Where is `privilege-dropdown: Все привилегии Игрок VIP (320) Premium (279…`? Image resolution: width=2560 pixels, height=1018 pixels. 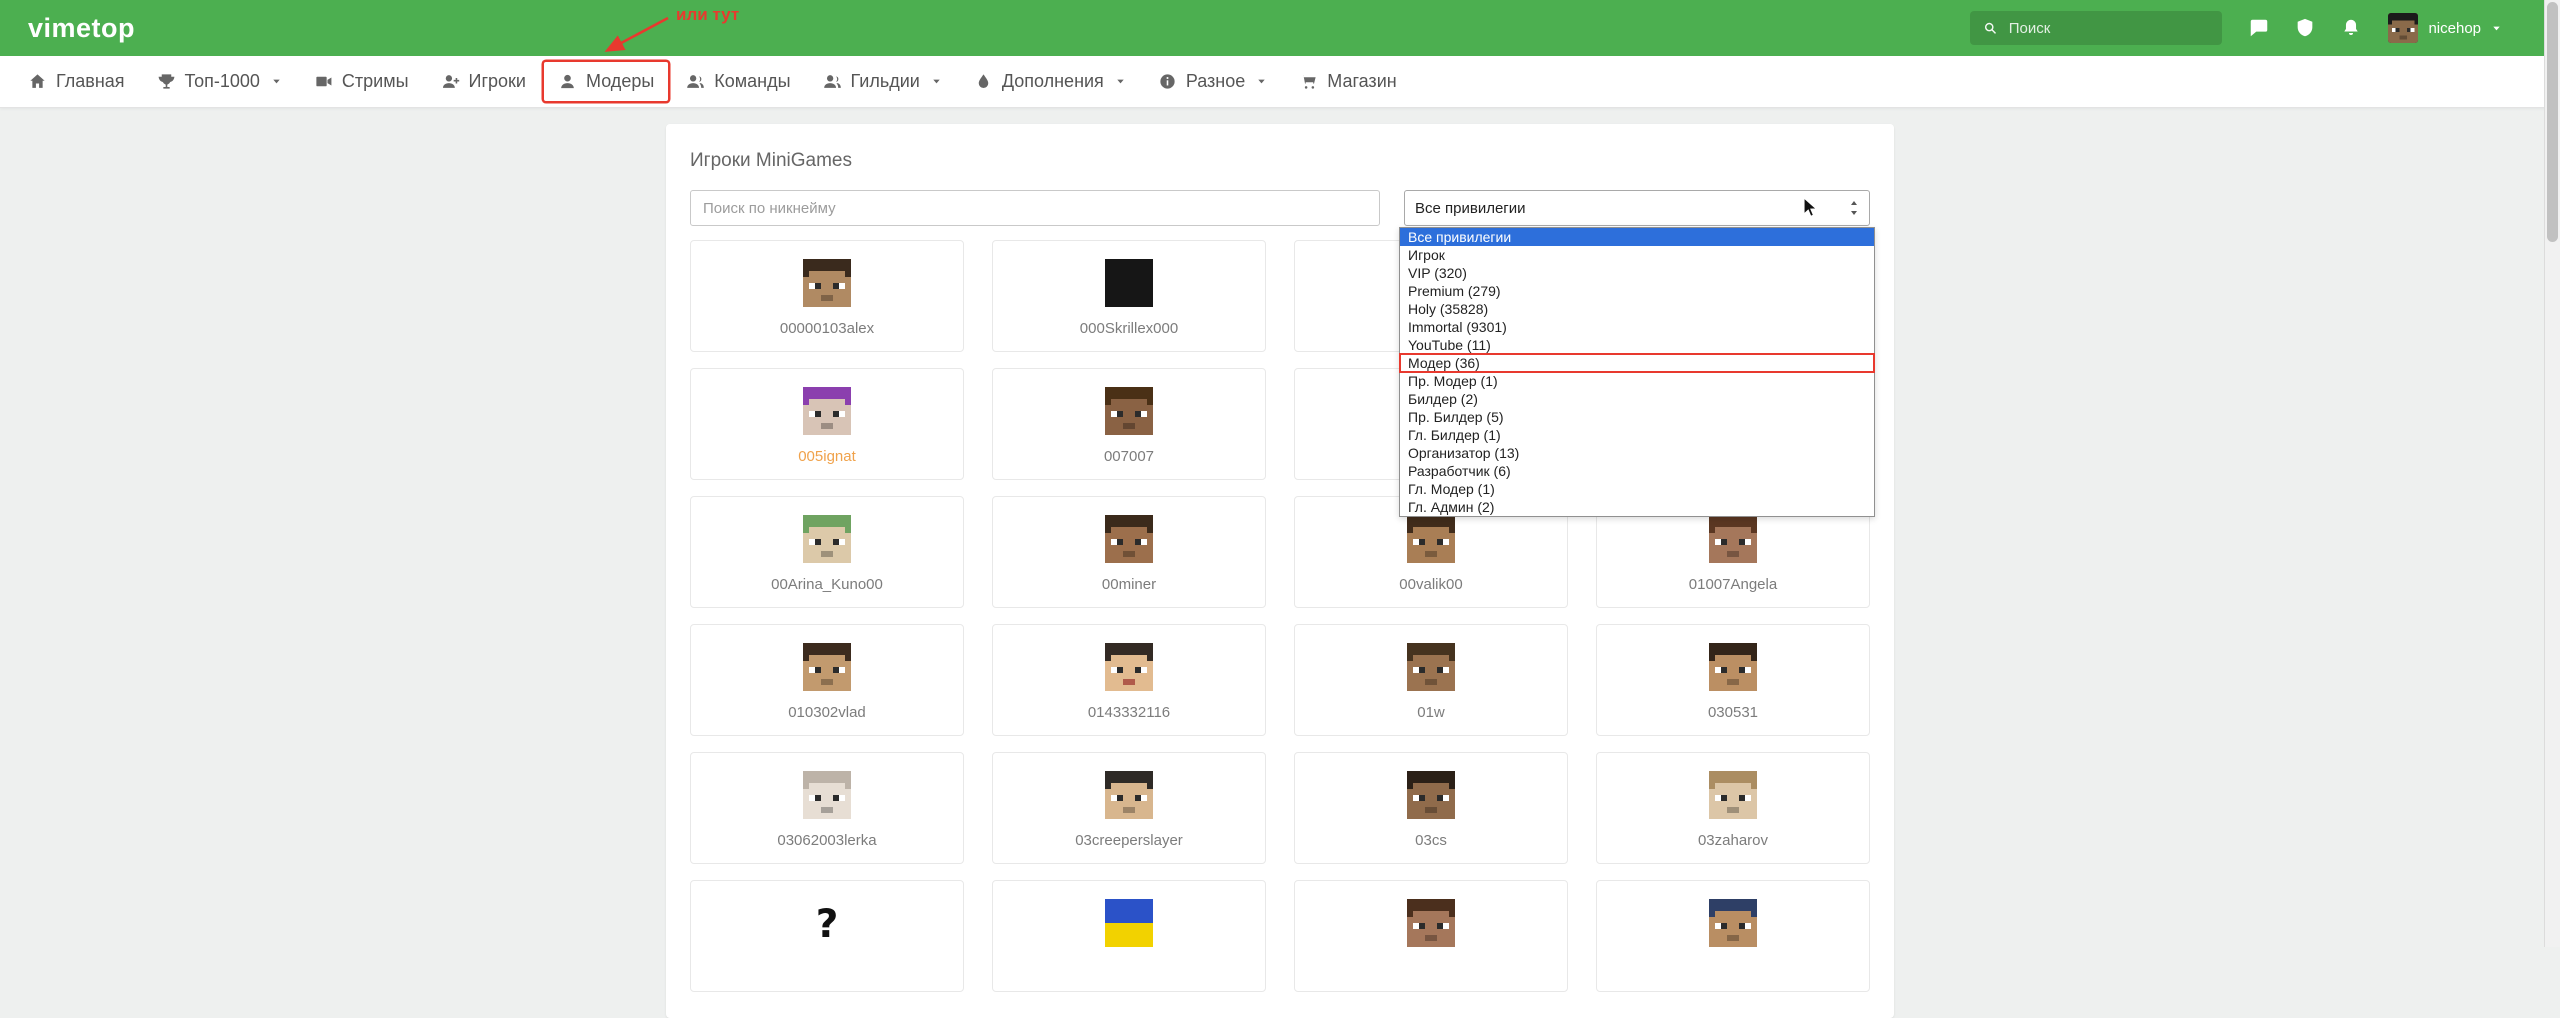
privilege-dropdown: Все привилегии Игрок VIP (320) Premium (279… is located at coordinates (1637, 372).